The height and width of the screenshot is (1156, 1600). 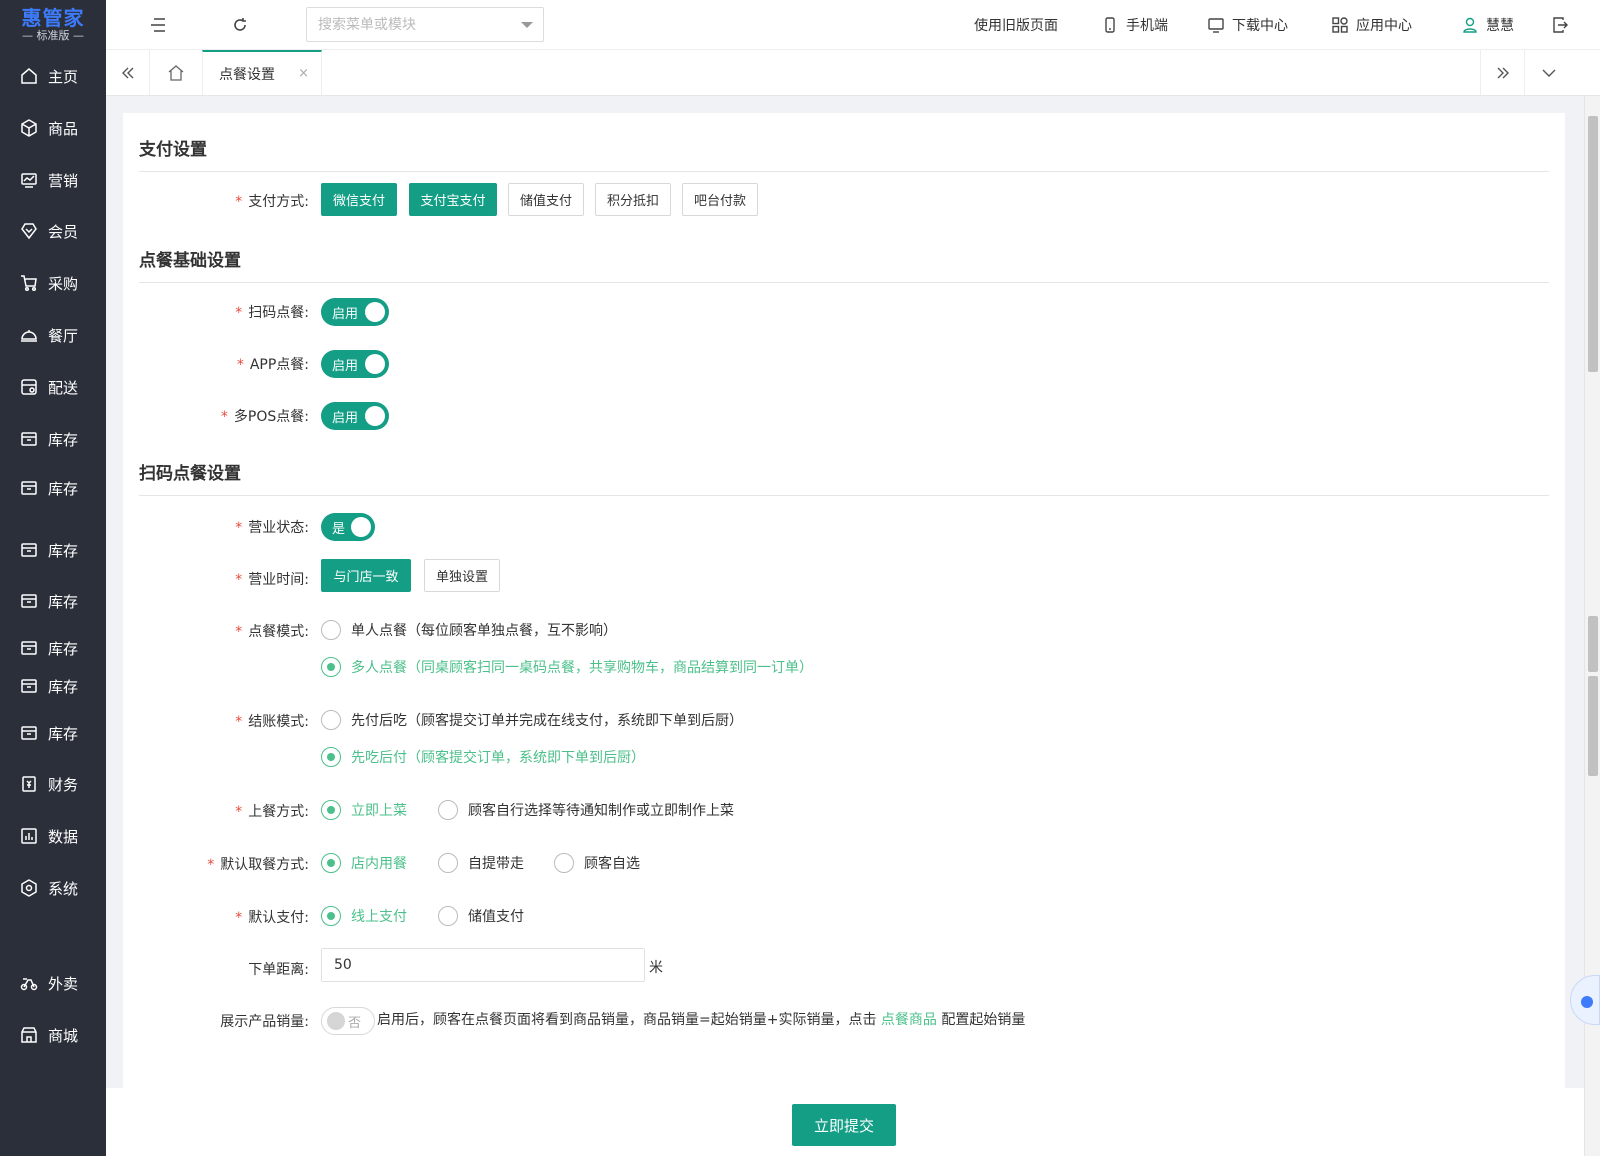 What do you see at coordinates (355, 364) in the screenshot?
I see `app-order-switch: 启用` at bounding box center [355, 364].